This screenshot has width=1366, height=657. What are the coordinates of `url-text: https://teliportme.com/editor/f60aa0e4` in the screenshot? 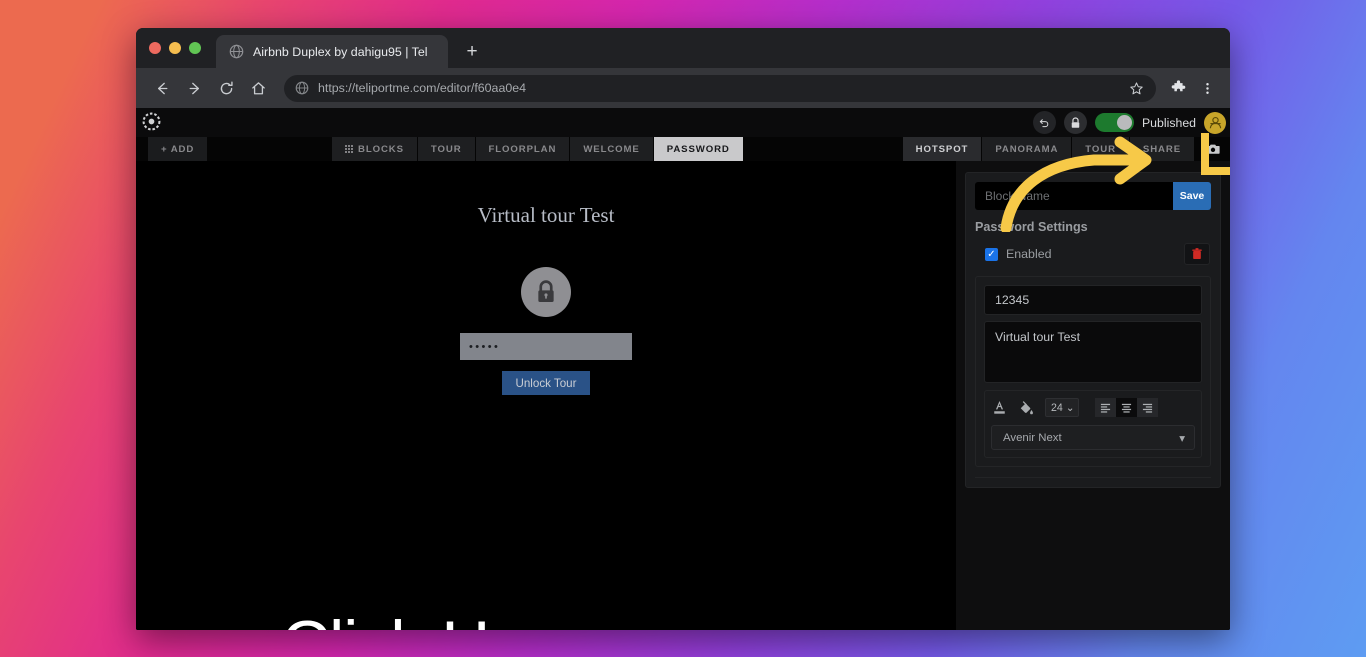 It's located at (422, 88).